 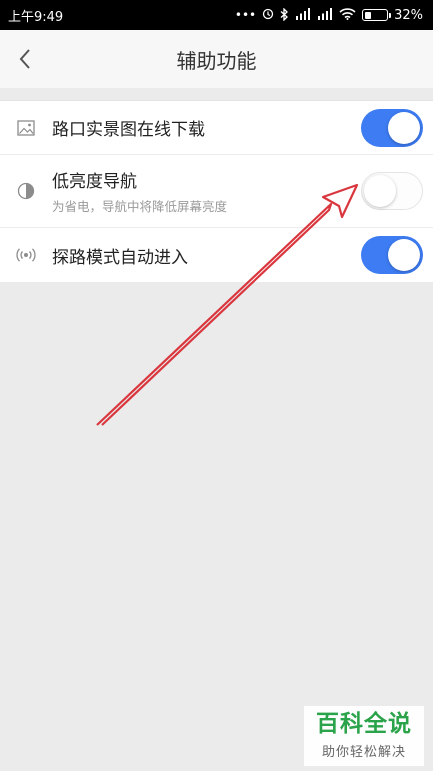 What do you see at coordinates (216, 128) in the screenshot?
I see `setting-row-junction-image: 路口实景图在线下载` at bounding box center [216, 128].